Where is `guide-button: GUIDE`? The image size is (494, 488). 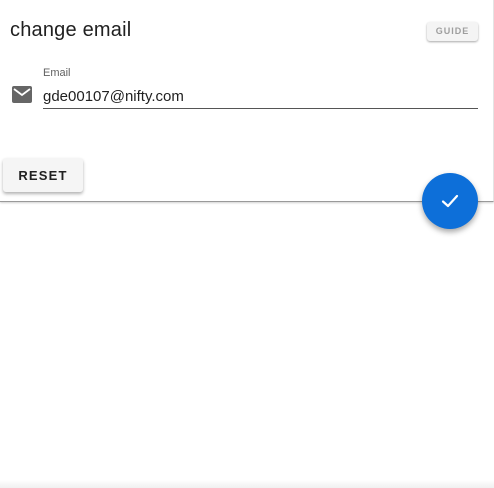 guide-button: GUIDE is located at coordinates (452, 31).